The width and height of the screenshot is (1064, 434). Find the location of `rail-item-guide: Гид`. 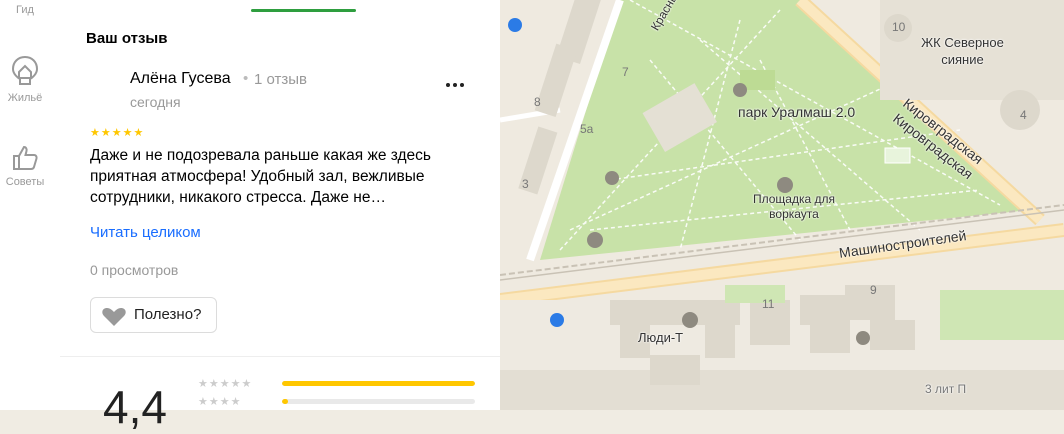

rail-item-guide: Гид is located at coordinates (25, 10).